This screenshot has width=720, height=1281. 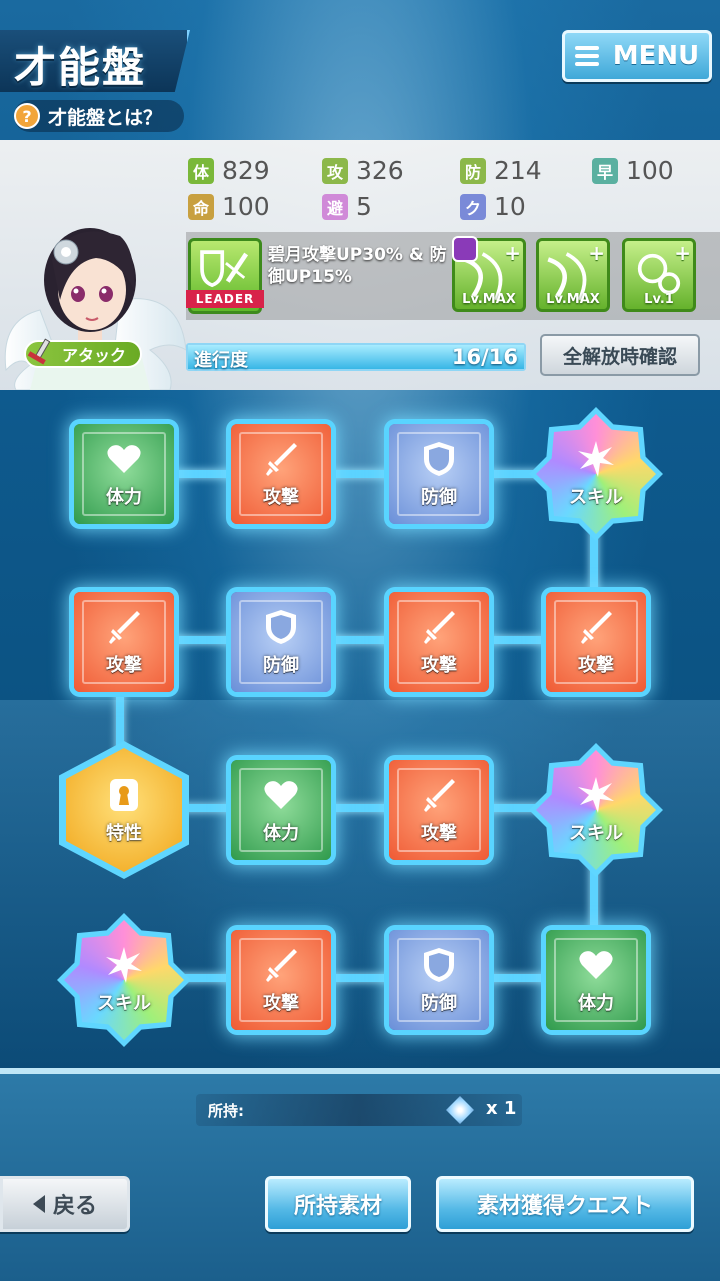 I want to click on defense-icon: 防, so click(x=473, y=170).